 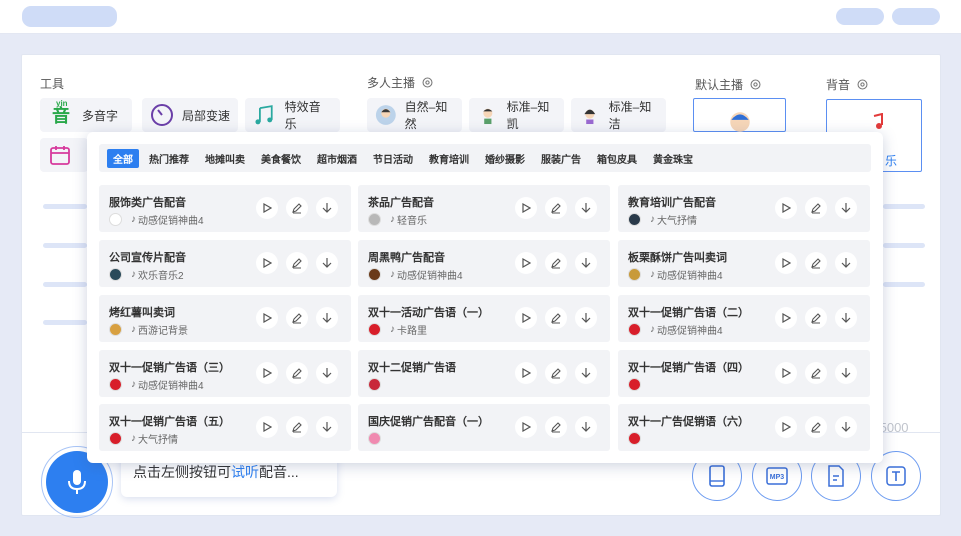 What do you see at coordinates (561, 158) in the screenshot?
I see `category-tab: 服装广告` at bounding box center [561, 158].